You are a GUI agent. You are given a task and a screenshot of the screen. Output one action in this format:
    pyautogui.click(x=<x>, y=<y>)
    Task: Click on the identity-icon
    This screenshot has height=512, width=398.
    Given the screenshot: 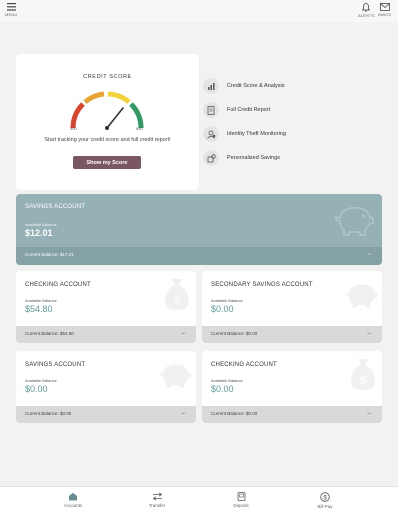 What is the action you would take?
    pyautogui.click(x=211, y=134)
    